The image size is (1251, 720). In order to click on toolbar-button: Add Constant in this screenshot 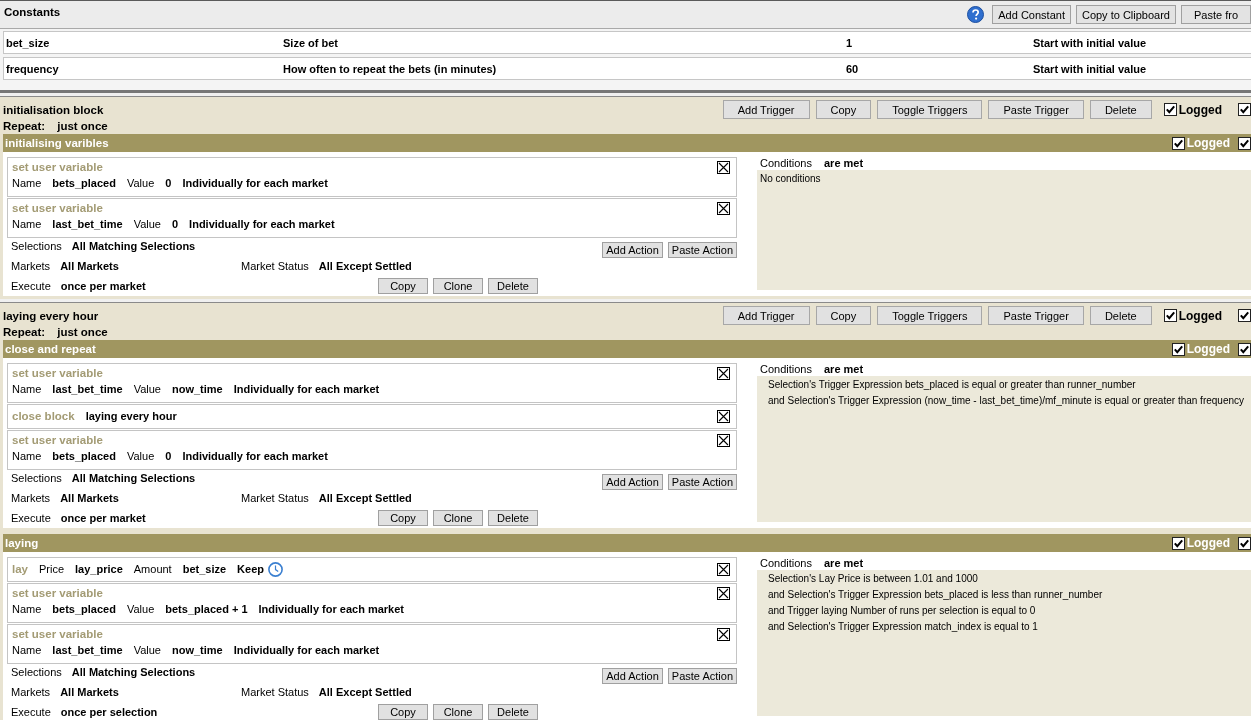, I will do `click(1031, 14)`.